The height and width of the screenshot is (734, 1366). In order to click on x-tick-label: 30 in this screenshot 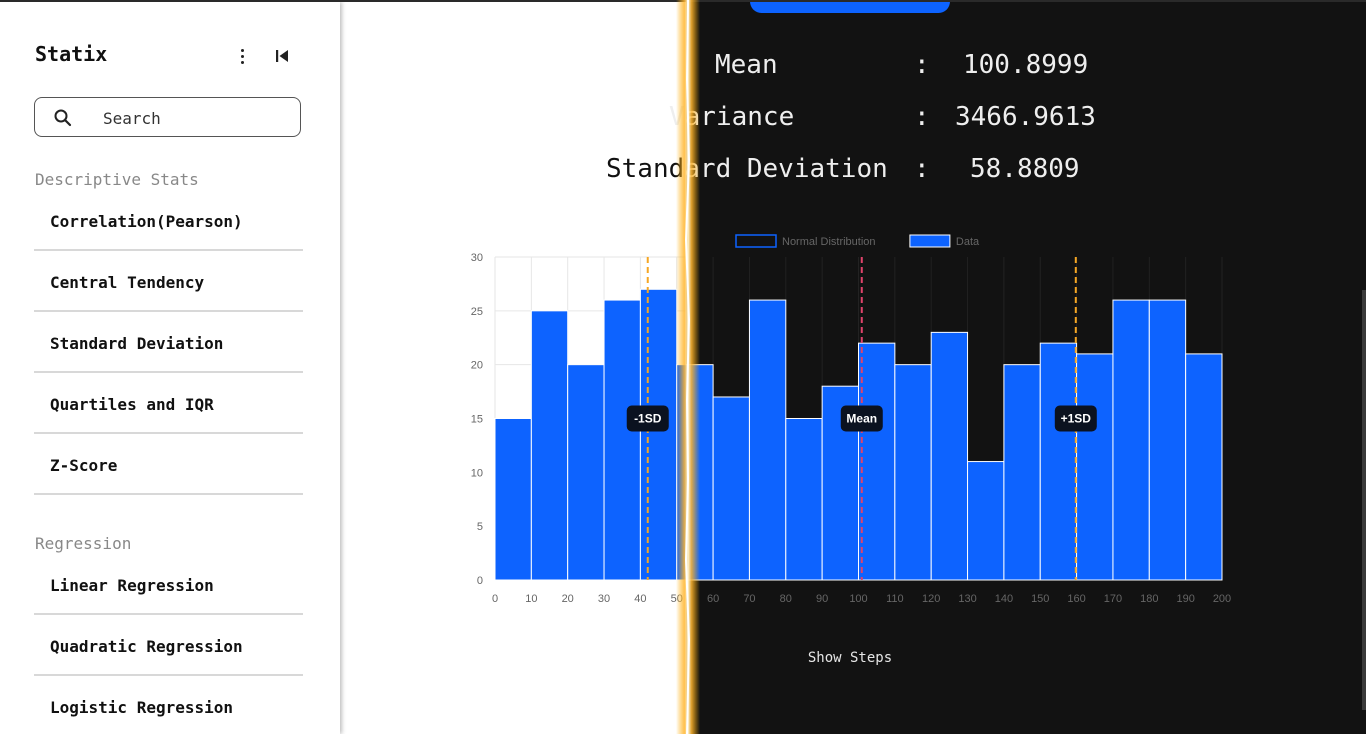, I will do `click(604, 599)`.